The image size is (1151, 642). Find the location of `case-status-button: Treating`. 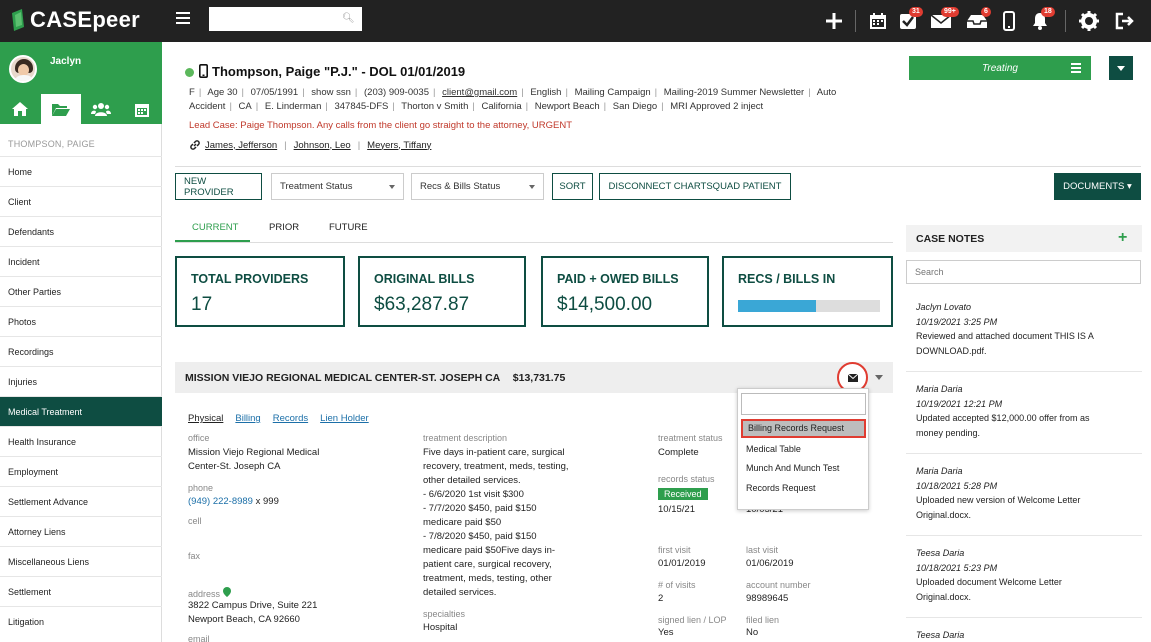

case-status-button: Treating is located at coordinates (1000, 68).